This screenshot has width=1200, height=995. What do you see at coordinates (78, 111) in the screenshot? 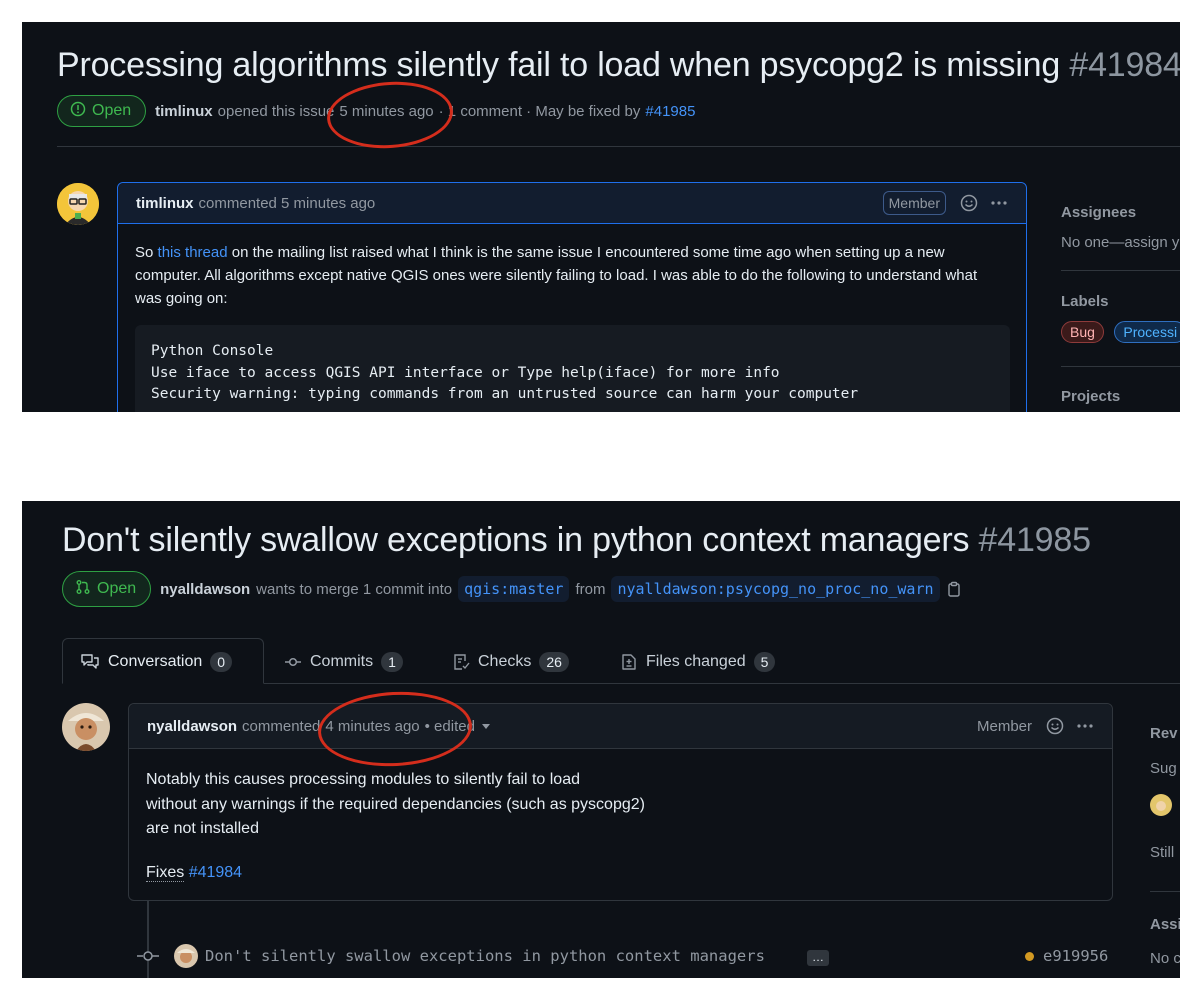
I see `issue-open-icon` at bounding box center [78, 111].